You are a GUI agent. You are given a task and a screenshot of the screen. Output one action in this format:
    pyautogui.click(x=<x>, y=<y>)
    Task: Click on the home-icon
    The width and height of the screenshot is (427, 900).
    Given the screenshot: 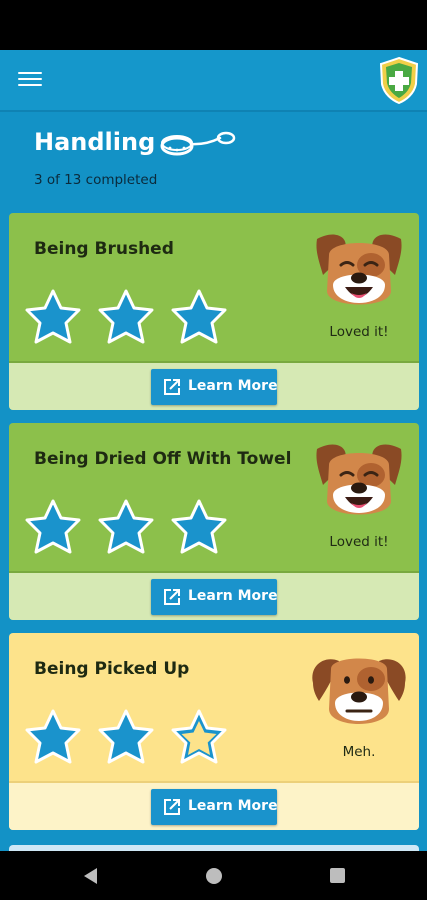 What is the action you would take?
    pyautogui.click(x=214, y=876)
    